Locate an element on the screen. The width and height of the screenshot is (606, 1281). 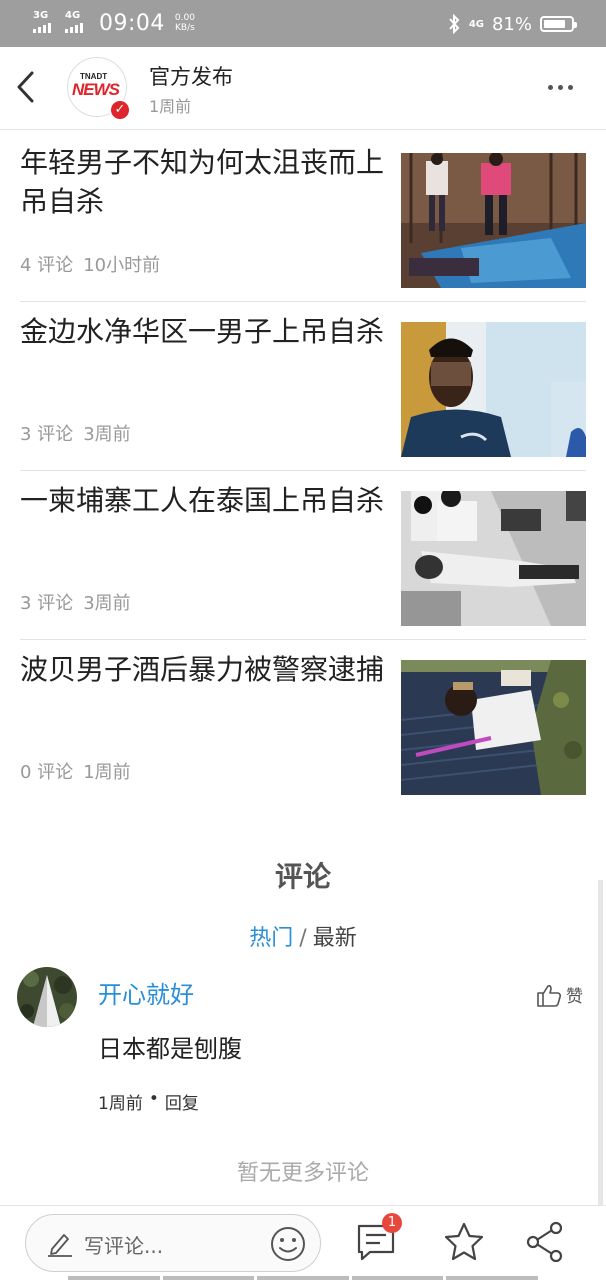
network-speed-value: 0.00 is located at coordinates (184, 18).